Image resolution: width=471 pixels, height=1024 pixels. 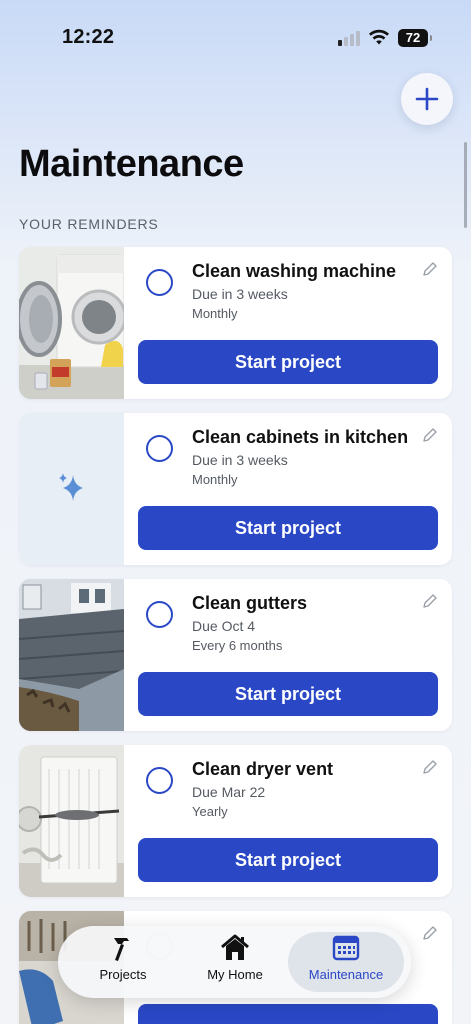 I want to click on start-project-button, so click(x=288, y=1014).